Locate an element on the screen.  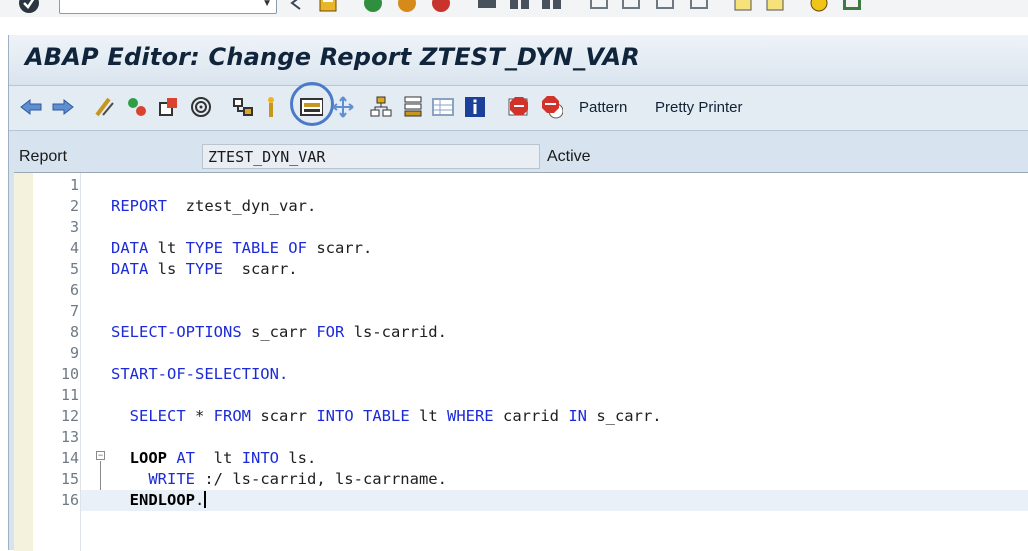
line-number: 6 is located at coordinates (74, 290).